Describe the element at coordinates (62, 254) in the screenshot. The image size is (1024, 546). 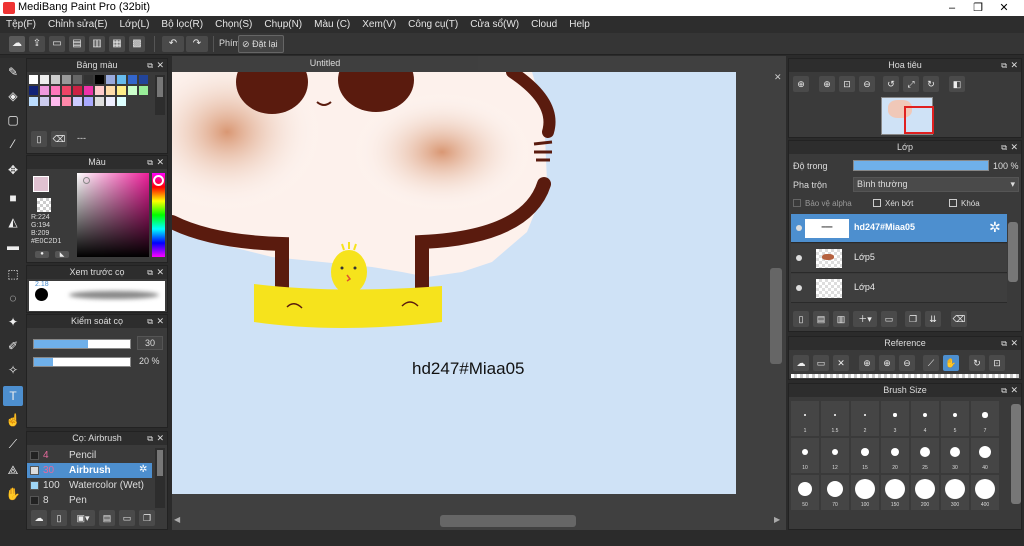
I see `eyedrop-color-icon: ◣` at that location.